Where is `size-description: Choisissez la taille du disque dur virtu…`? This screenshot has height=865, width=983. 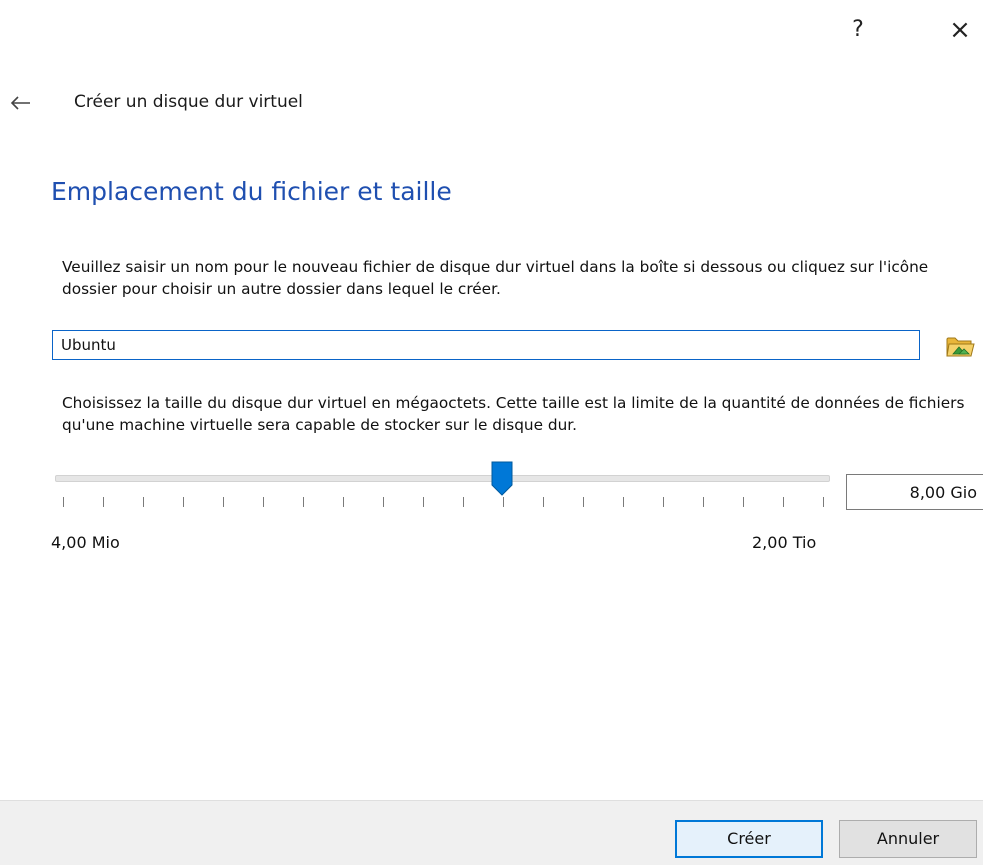 size-description: Choisissez la taille du disque dur virtu… is located at coordinates (513, 414).